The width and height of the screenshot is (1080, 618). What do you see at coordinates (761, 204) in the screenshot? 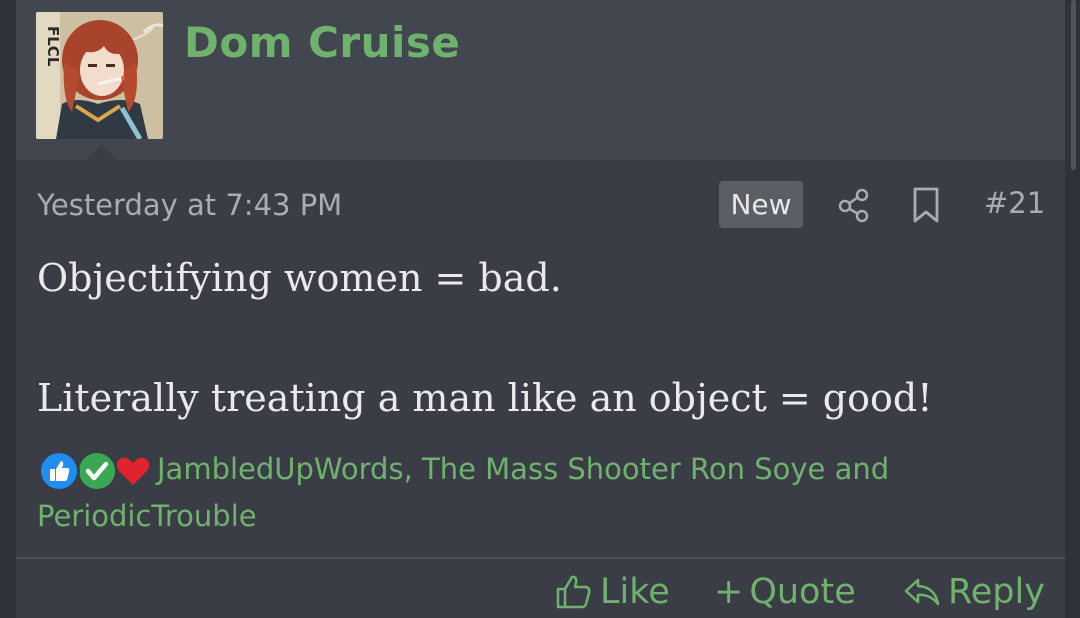
I see `new-badge: New` at bounding box center [761, 204].